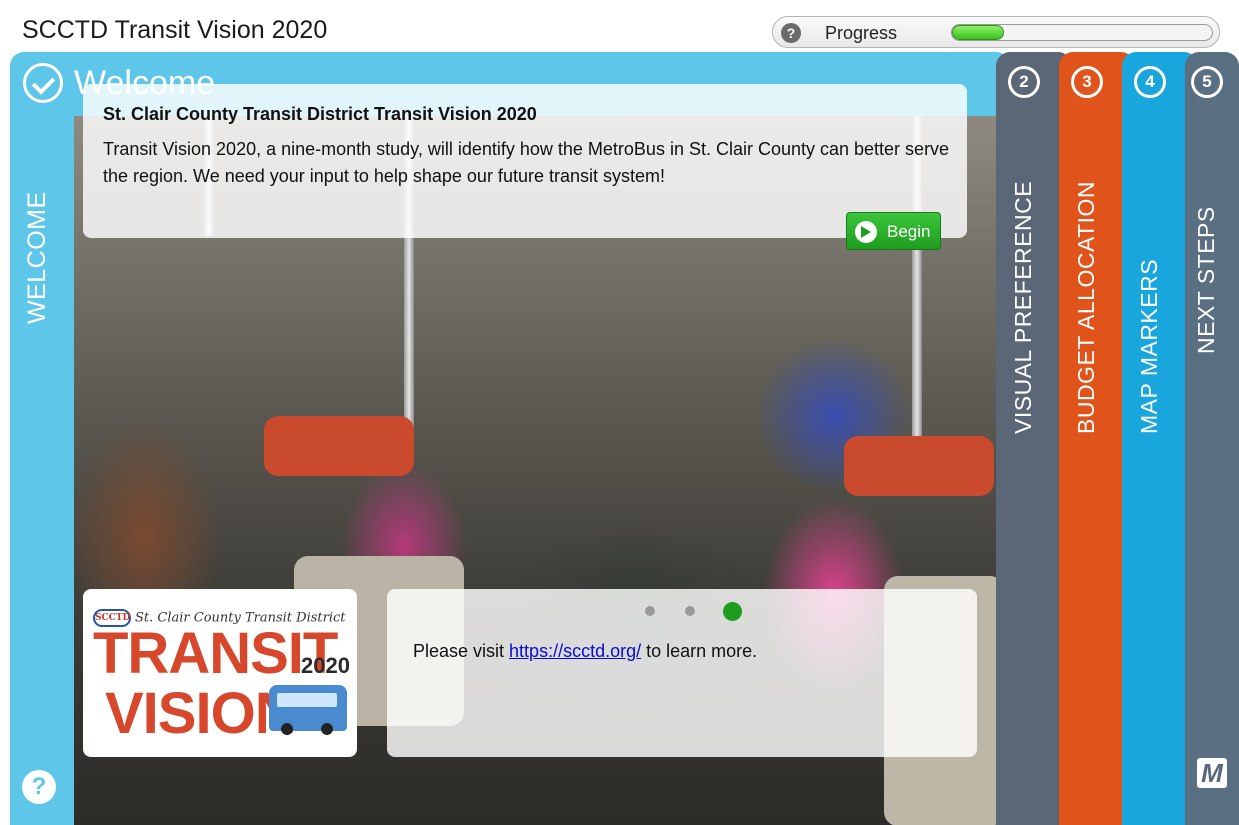 The height and width of the screenshot is (825, 1239). I want to click on tab-number: 5, so click(1207, 82).